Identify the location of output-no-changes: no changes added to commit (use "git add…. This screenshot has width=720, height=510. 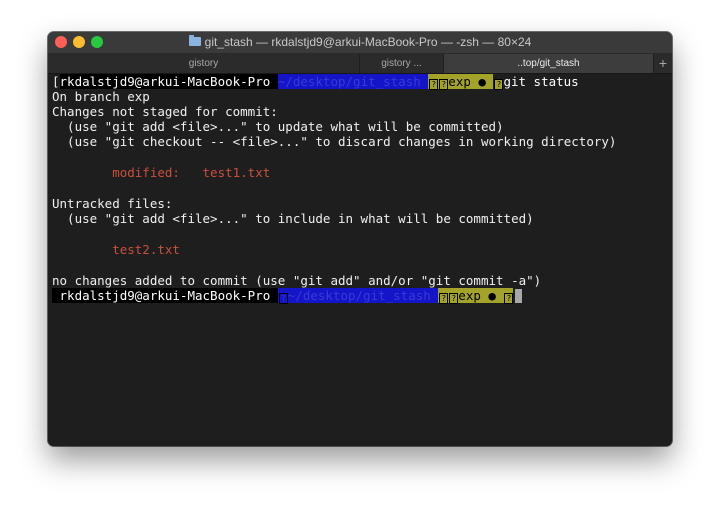
(297, 280).